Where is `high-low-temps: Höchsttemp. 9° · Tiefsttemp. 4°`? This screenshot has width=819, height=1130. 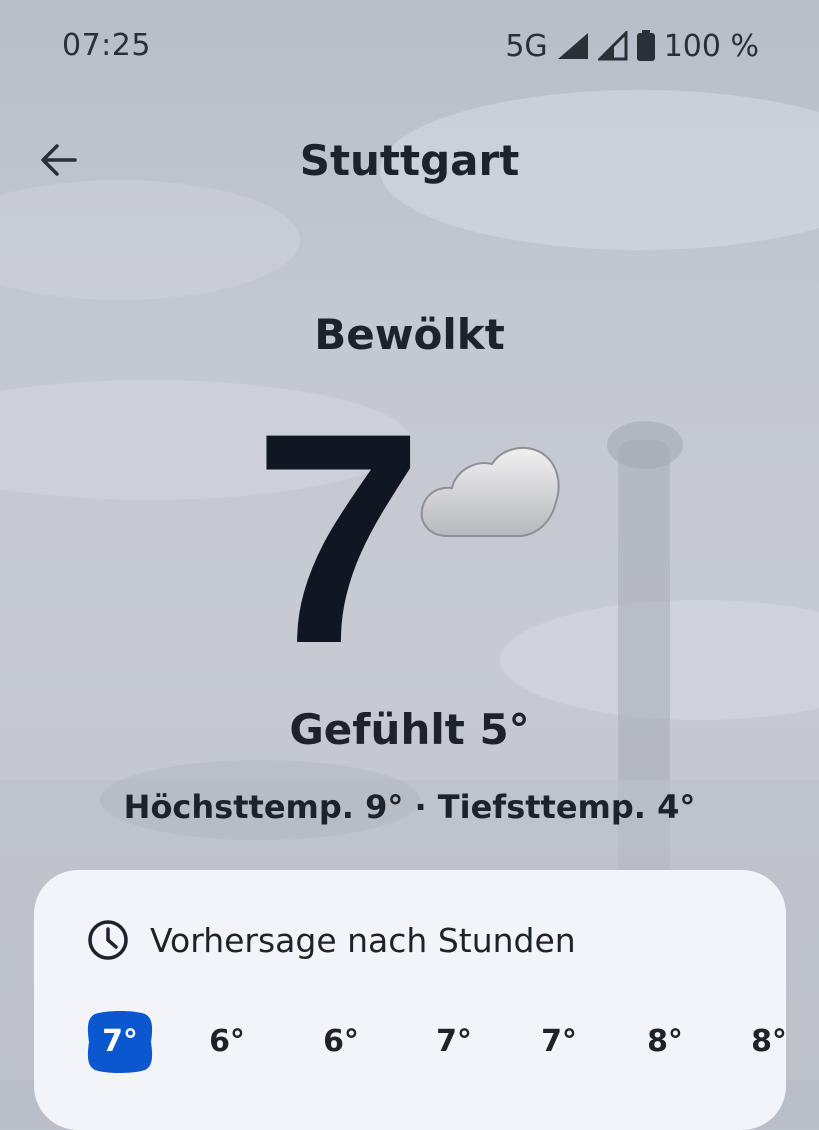
high-low-temps: Höchsttemp. 9° · Tiefsttemp. 4° is located at coordinates (409, 807).